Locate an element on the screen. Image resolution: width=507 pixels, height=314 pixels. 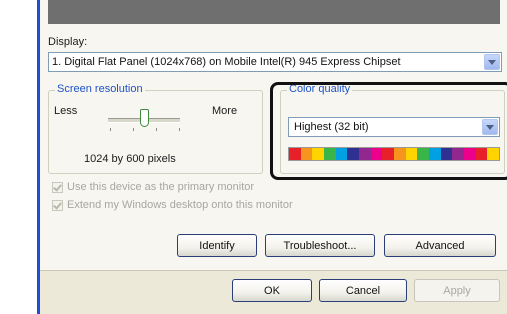
ok-button: OK is located at coordinates (272, 290).